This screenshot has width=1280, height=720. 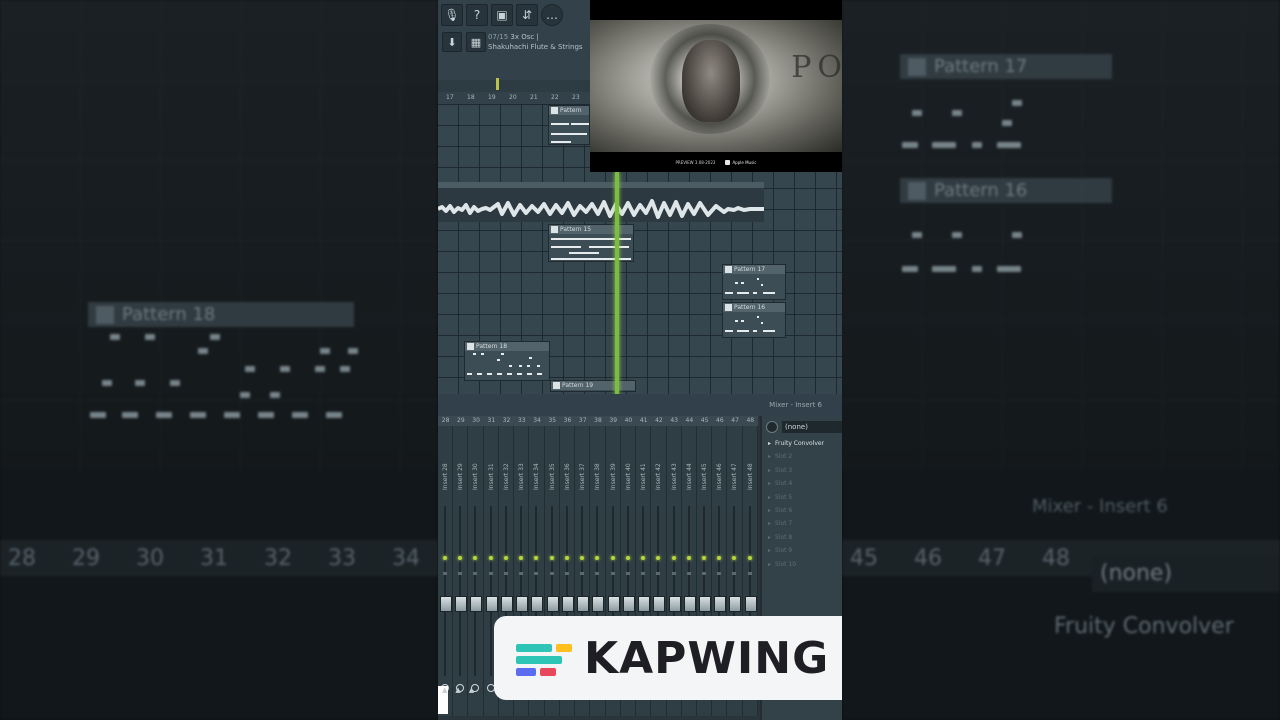 I want to click on fx-preset-field: (none), so click(x=812, y=427).